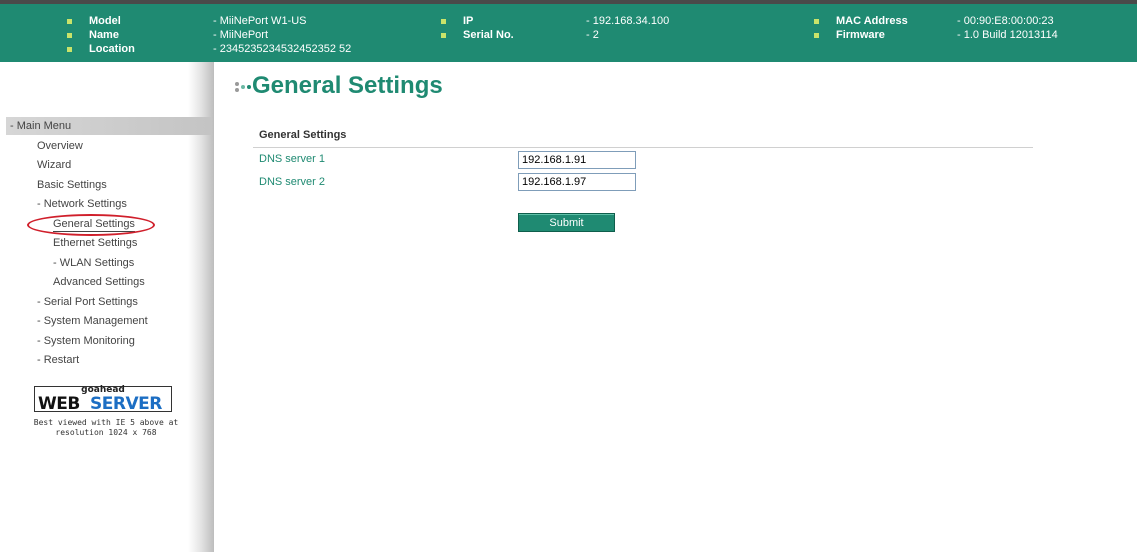 The height and width of the screenshot is (552, 1137). I want to click on model-label: Model, so click(105, 21).